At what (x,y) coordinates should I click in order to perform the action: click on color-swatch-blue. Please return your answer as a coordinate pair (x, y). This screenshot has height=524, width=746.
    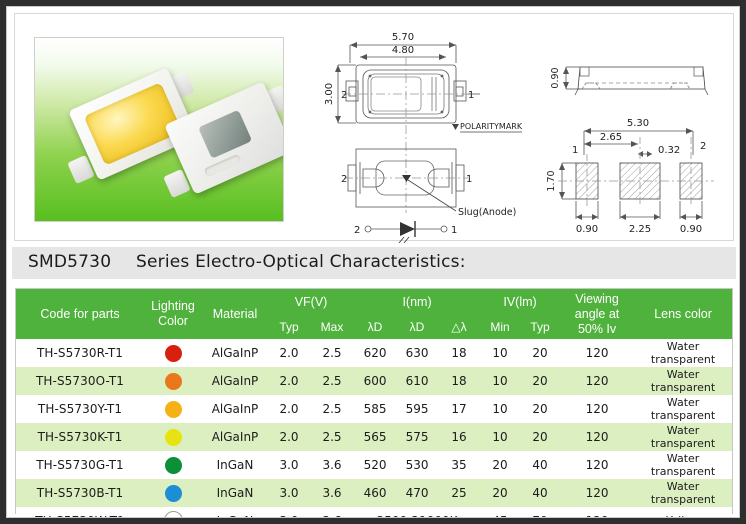
    Looking at the image, I should click on (173, 493).